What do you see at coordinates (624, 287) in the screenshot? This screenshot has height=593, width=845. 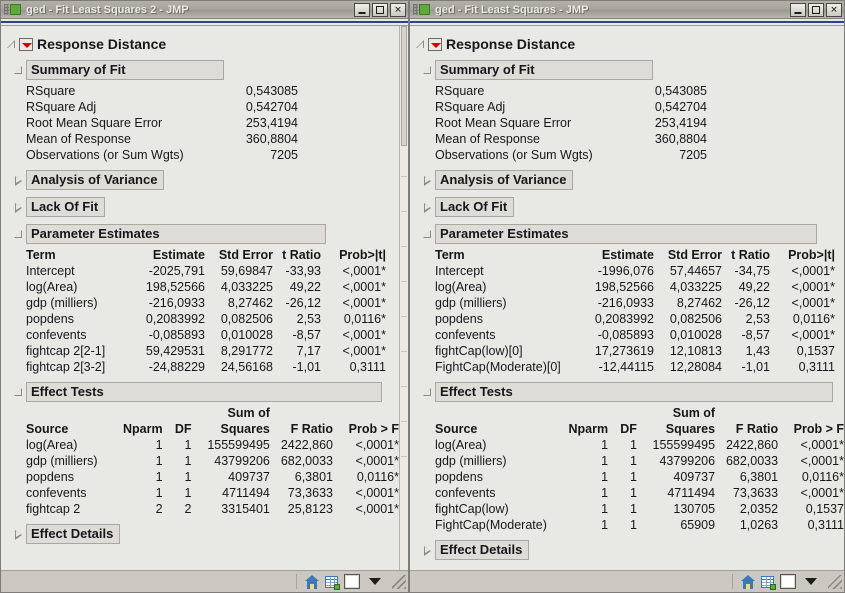 I see `cell-estimate: 198,52566` at bounding box center [624, 287].